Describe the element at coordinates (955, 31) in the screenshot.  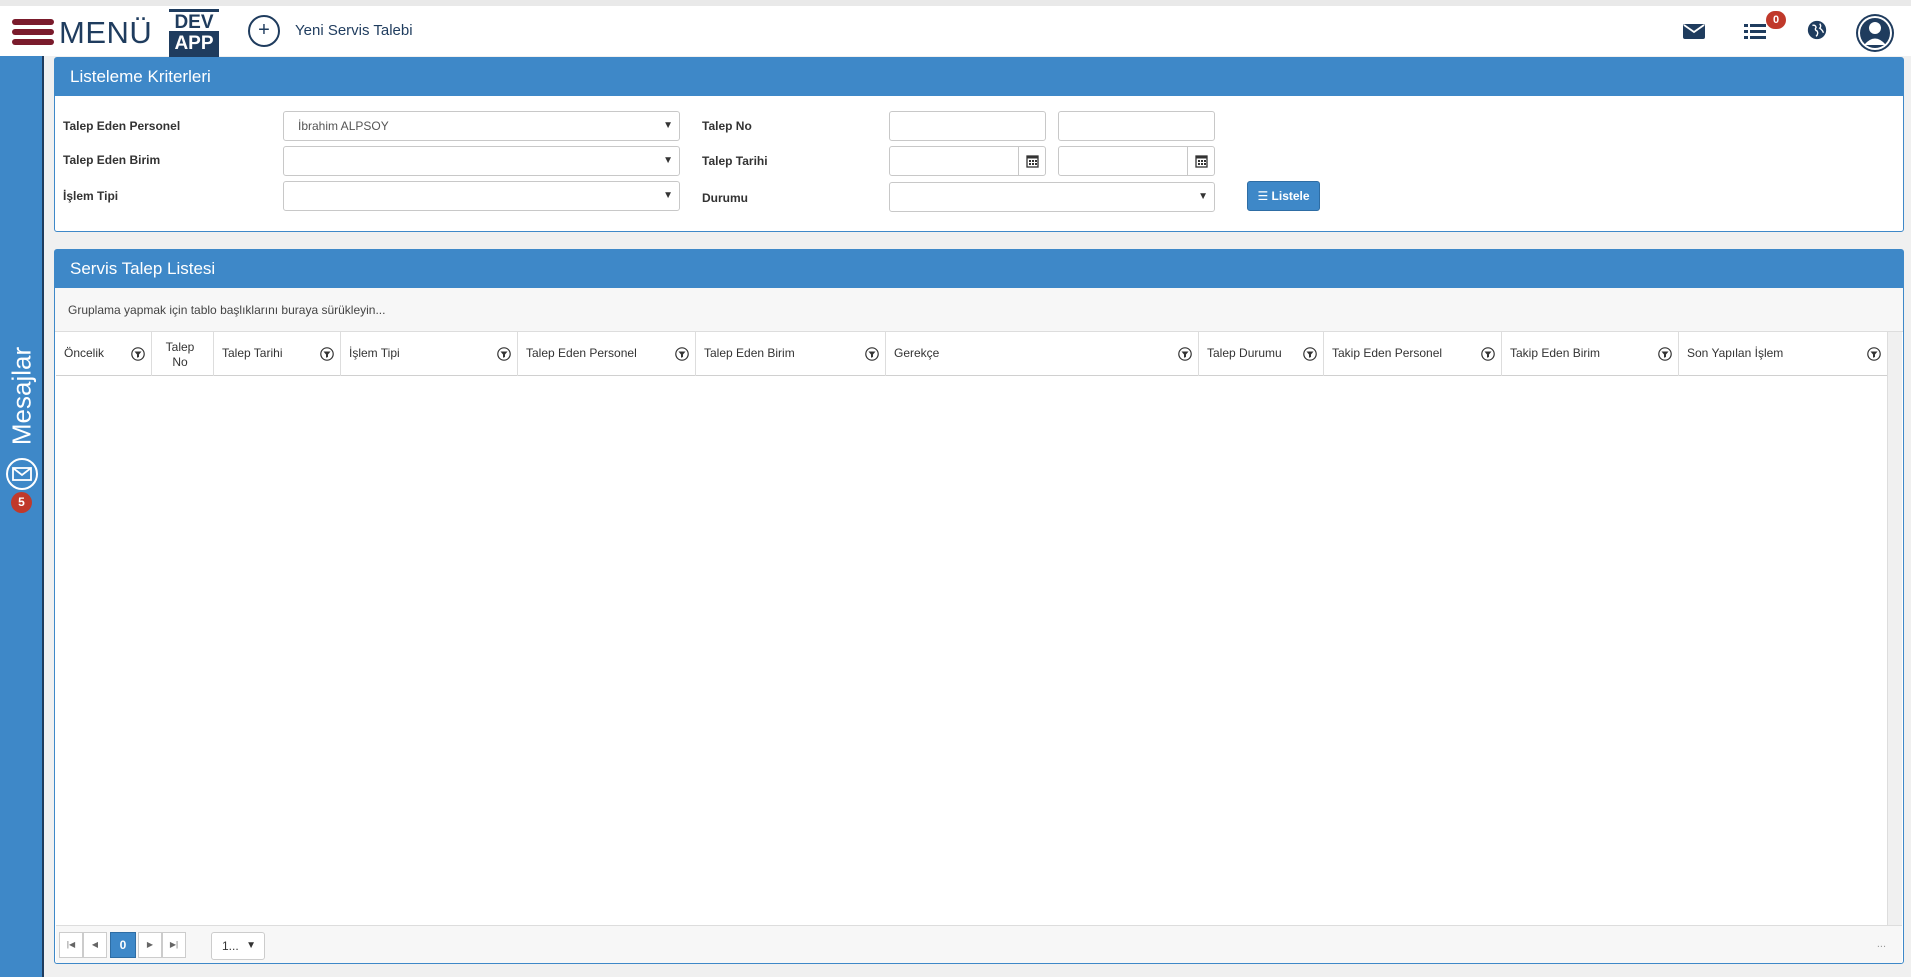
I see `top-bar: MENÜ DEV APP + Yeni Servis Talebi 0` at that location.